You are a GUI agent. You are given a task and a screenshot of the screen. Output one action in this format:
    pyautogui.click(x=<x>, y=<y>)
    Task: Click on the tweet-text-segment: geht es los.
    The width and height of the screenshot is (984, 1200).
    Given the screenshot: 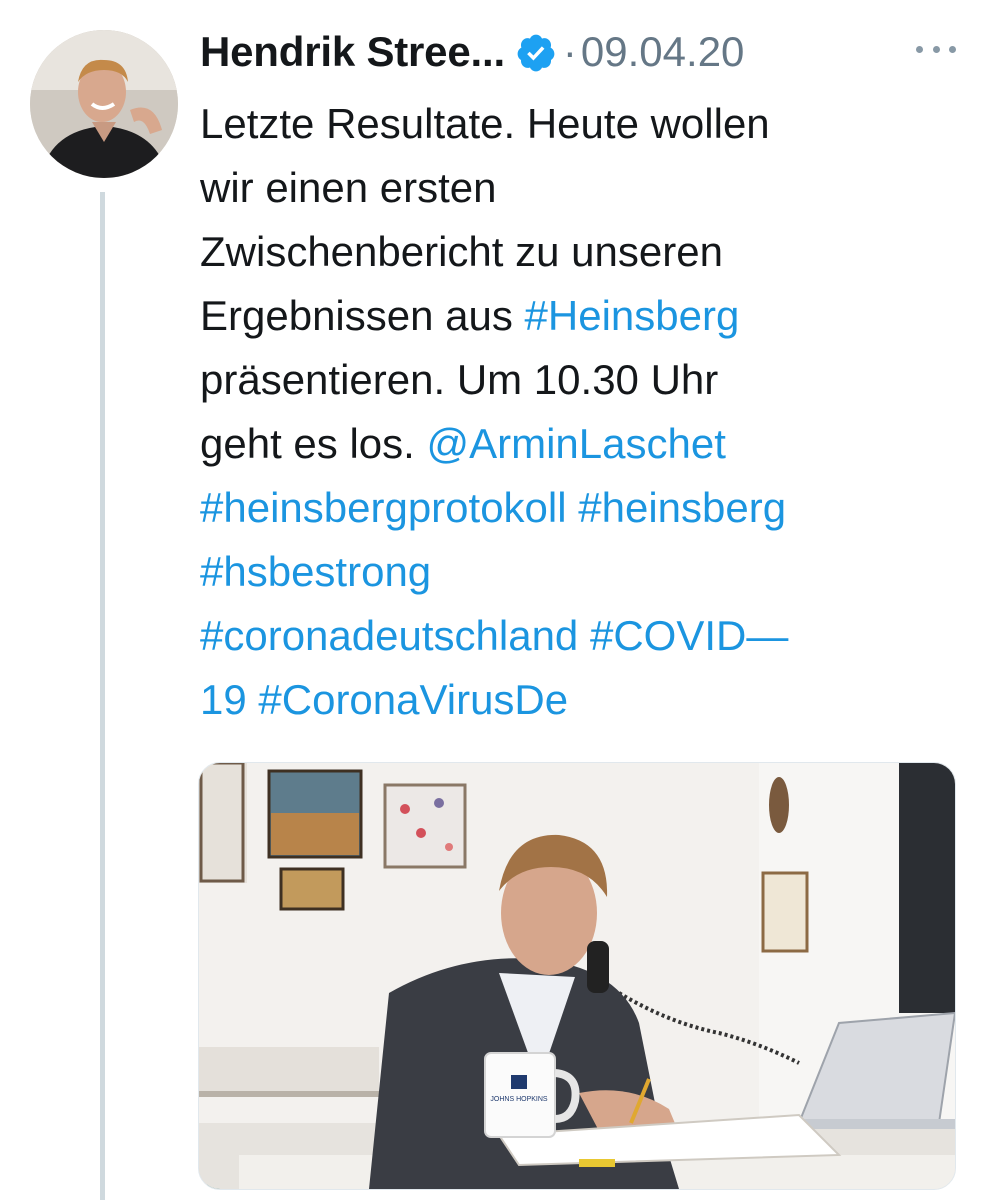 What is the action you would take?
    pyautogui.click(x=313, y=443)
    